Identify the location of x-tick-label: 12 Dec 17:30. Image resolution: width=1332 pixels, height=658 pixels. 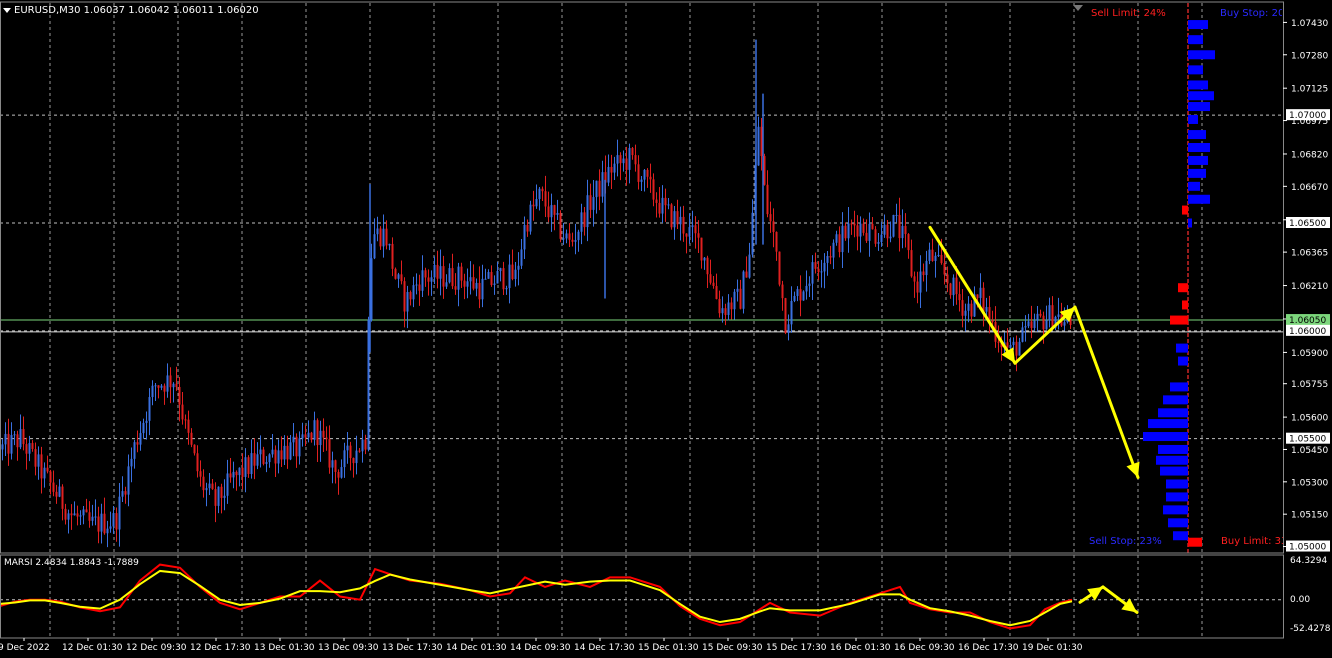
(220, 648).